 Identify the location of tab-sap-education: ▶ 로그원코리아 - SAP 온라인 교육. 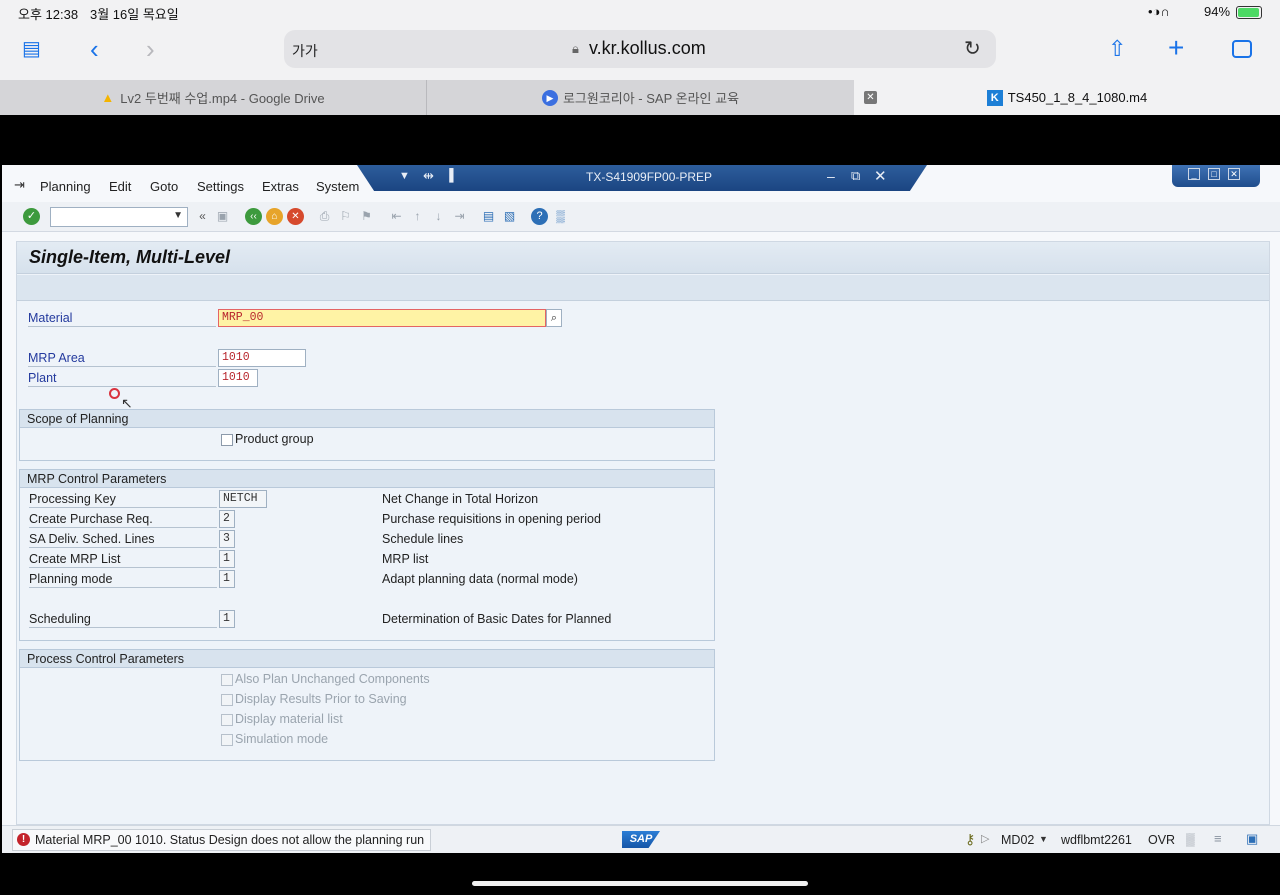
(640, 97).